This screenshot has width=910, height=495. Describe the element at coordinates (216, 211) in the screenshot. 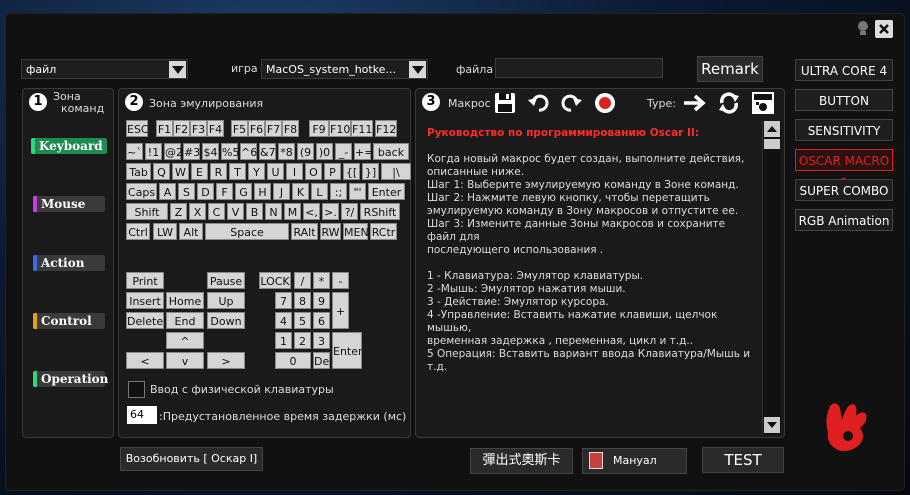

I see `key-r4-3: C` at that location.